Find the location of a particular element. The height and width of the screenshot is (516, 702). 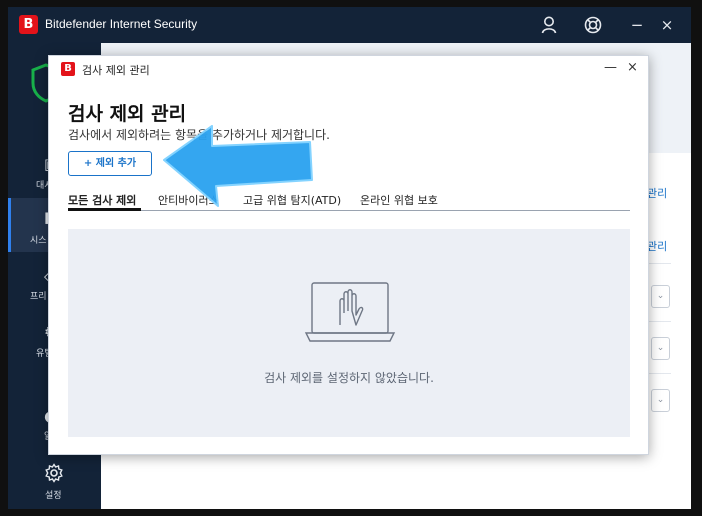

dialog-titlebar: B 검사 제외 관리 — × is located at coordinates (348, 69).